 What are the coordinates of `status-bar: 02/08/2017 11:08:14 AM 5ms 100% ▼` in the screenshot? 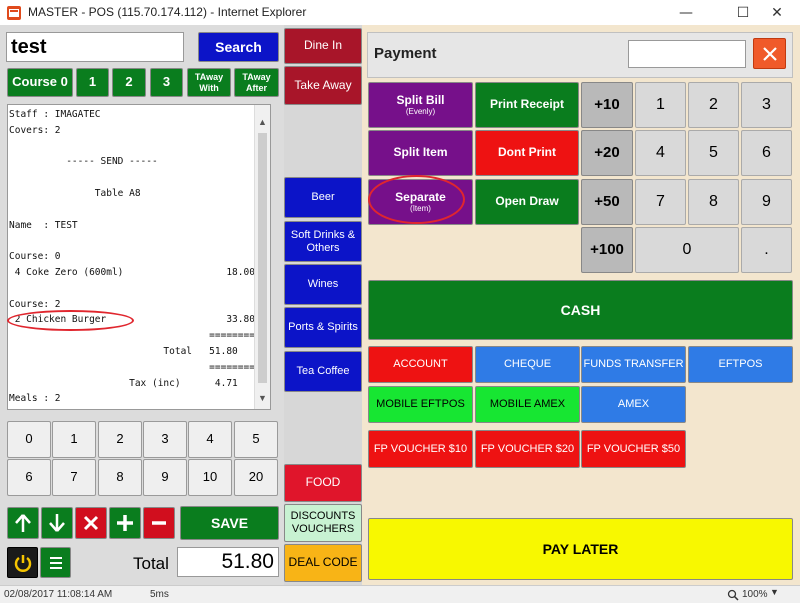 It's located at (400, 594).